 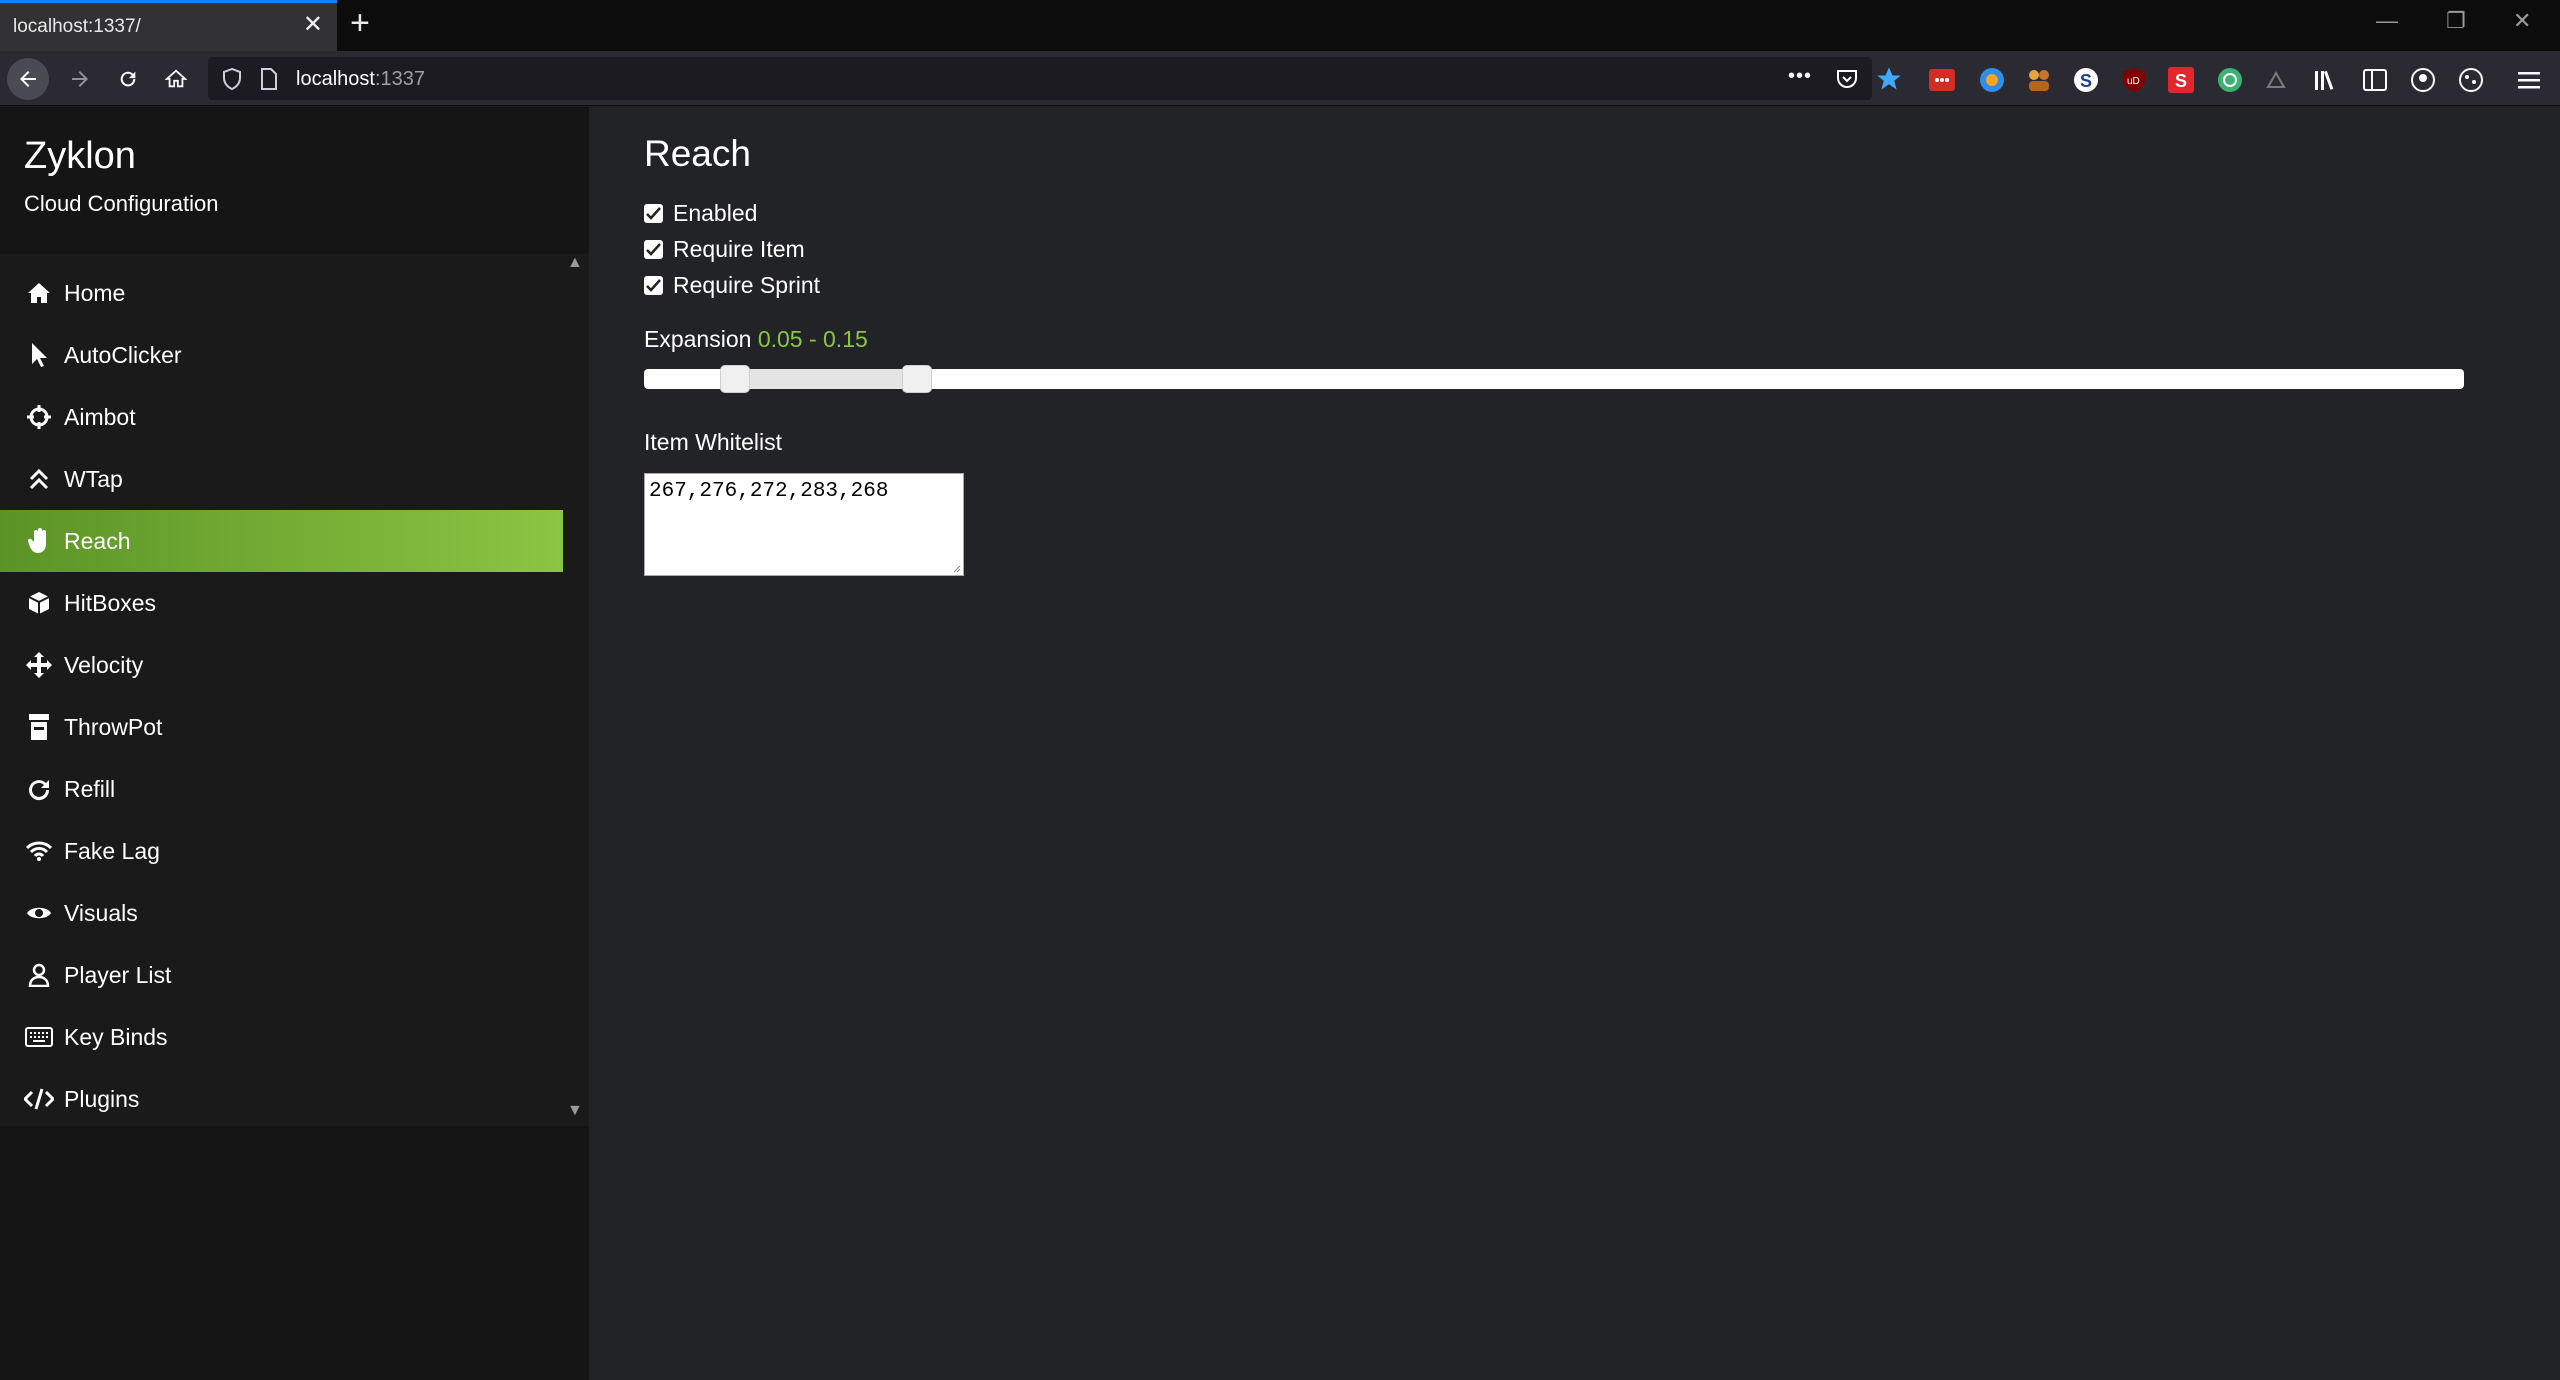 What do you see at coordinates (956, 568) in the screenshot?
I see `resize-grip-icon` at bounding box center [956, 568].